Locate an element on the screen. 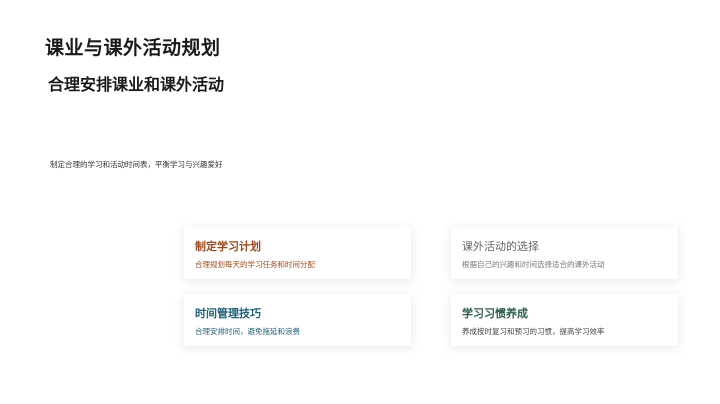 The height and width of the screenshot is (404, 720). card-title: 学习习惯养成 is located at coordinates (495, 313).